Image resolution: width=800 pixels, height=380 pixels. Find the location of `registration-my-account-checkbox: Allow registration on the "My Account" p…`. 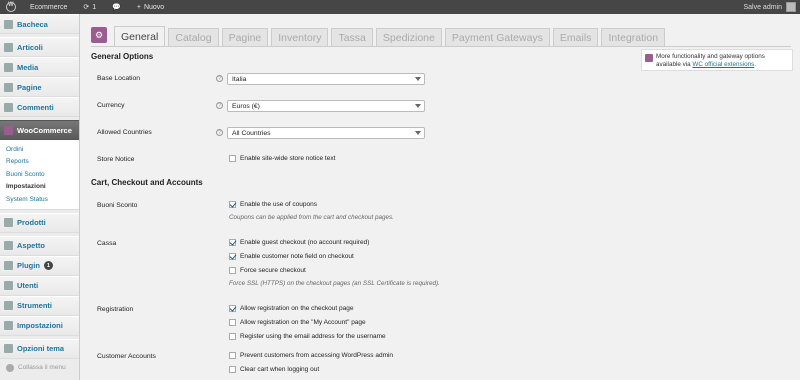

registration-my-account-checkbox: Allow registration on the "My Account" p… is located at coordinates (297, 322).